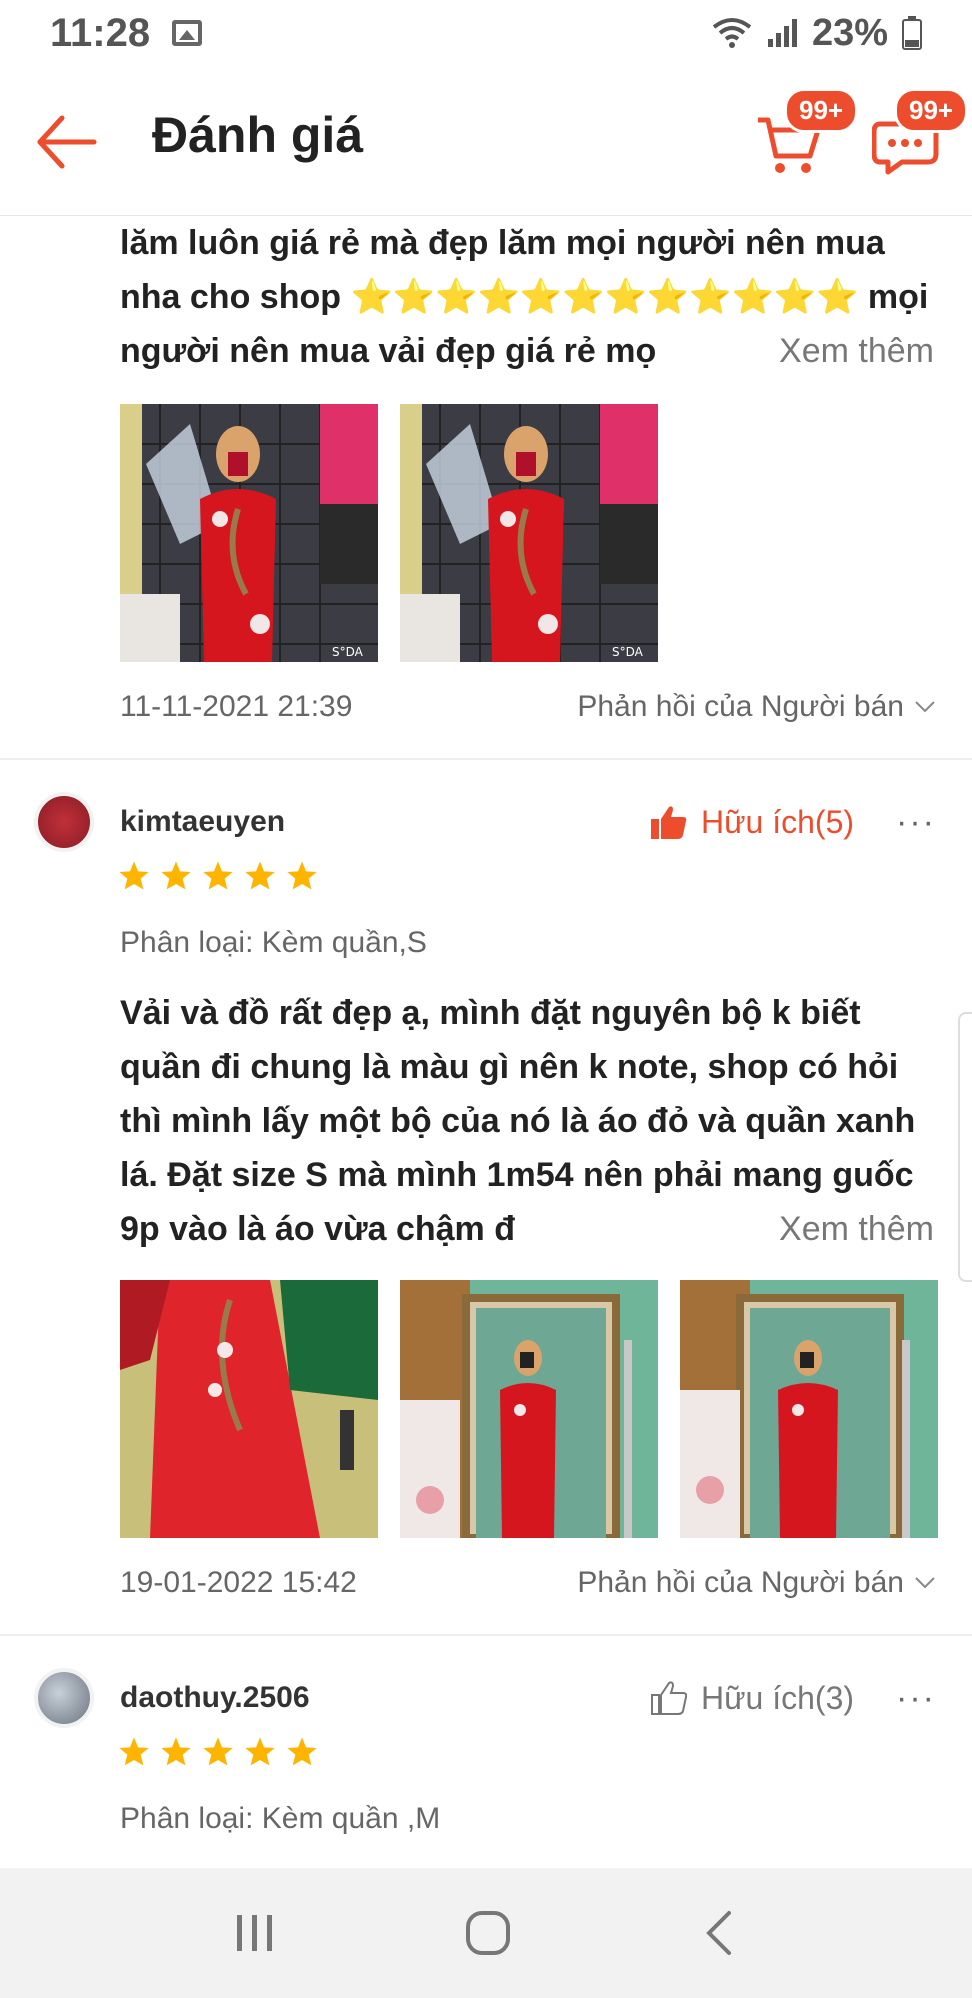 The image size is (972, 1998). Describe the element at coordinates (280, 1818) in the screenshot. I see `variant-label: Phân loại: Kèm quần ,M` at that location.